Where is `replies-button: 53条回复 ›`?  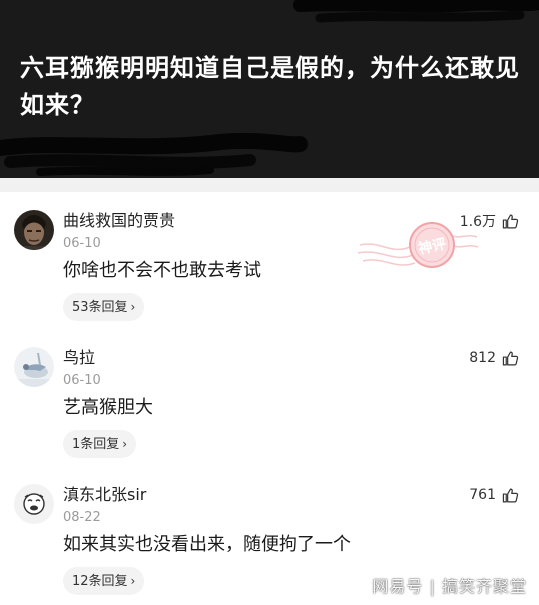 replies-button: 53条回复 › is located at coordinates (104, 307).